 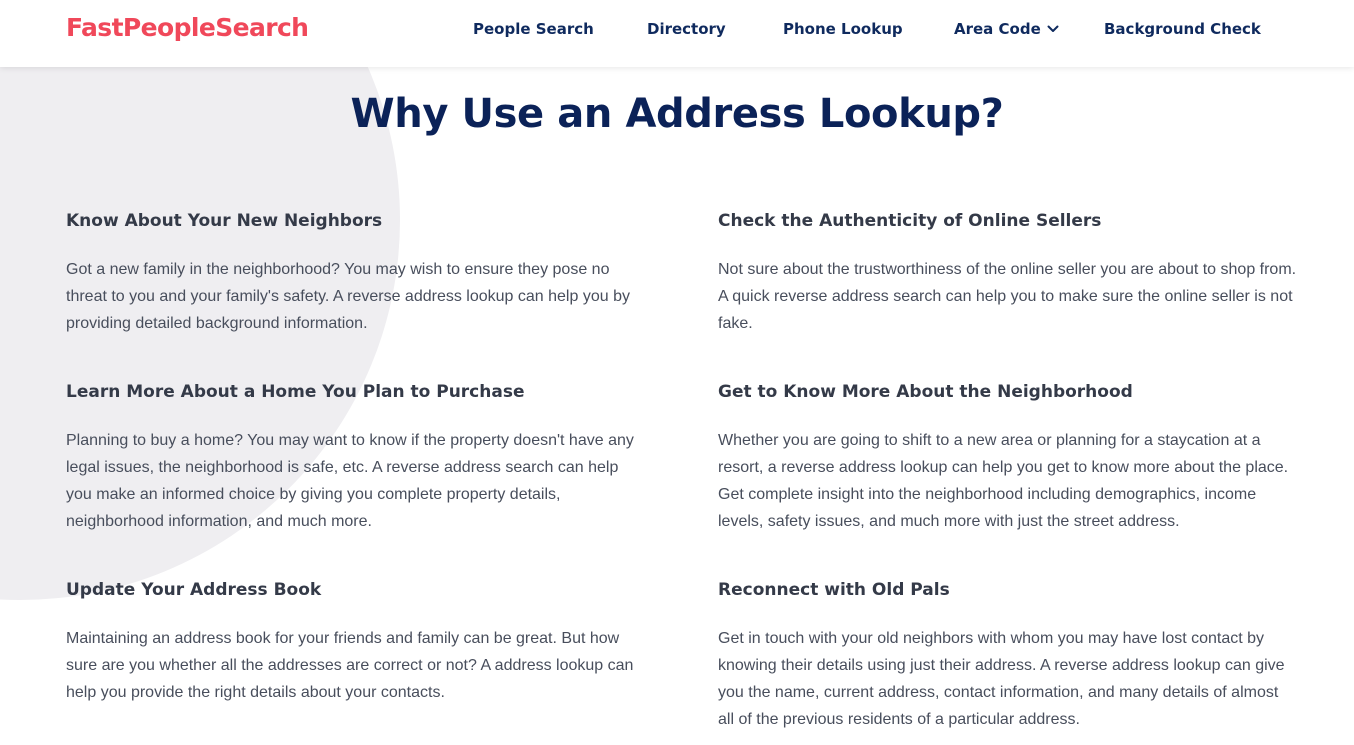 What do you see at coordinates (843, 29) in the screenshot?
I see `nav-phone-lookup: Phone Lookup` at bounding box center [843, 29].